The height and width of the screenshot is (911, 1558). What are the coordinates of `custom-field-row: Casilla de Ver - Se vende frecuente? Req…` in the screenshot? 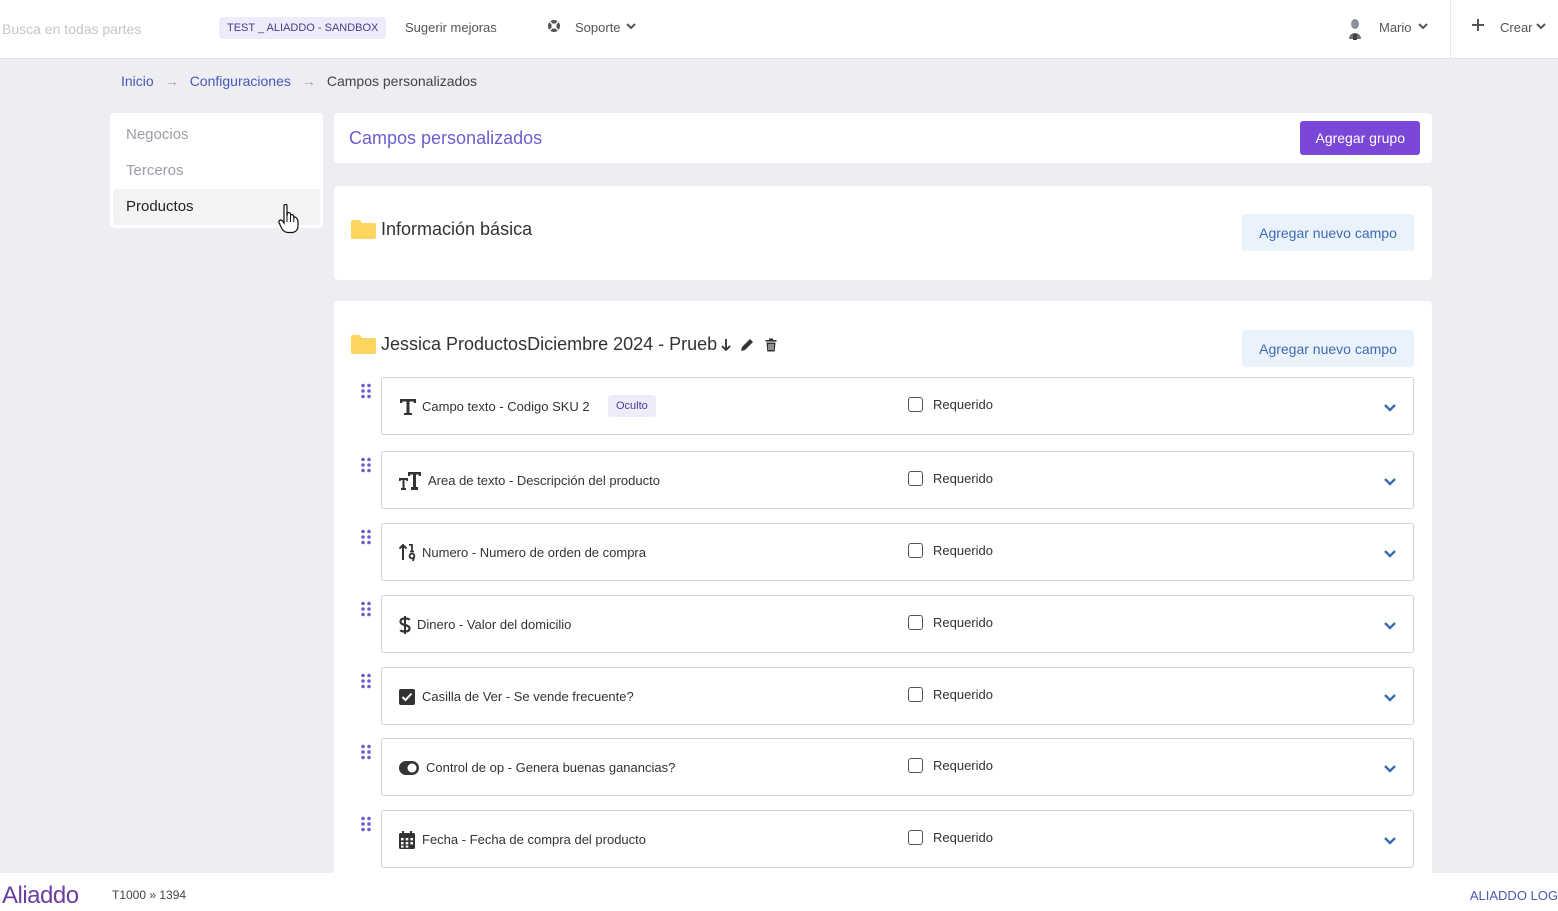 It's located at (897, 696).